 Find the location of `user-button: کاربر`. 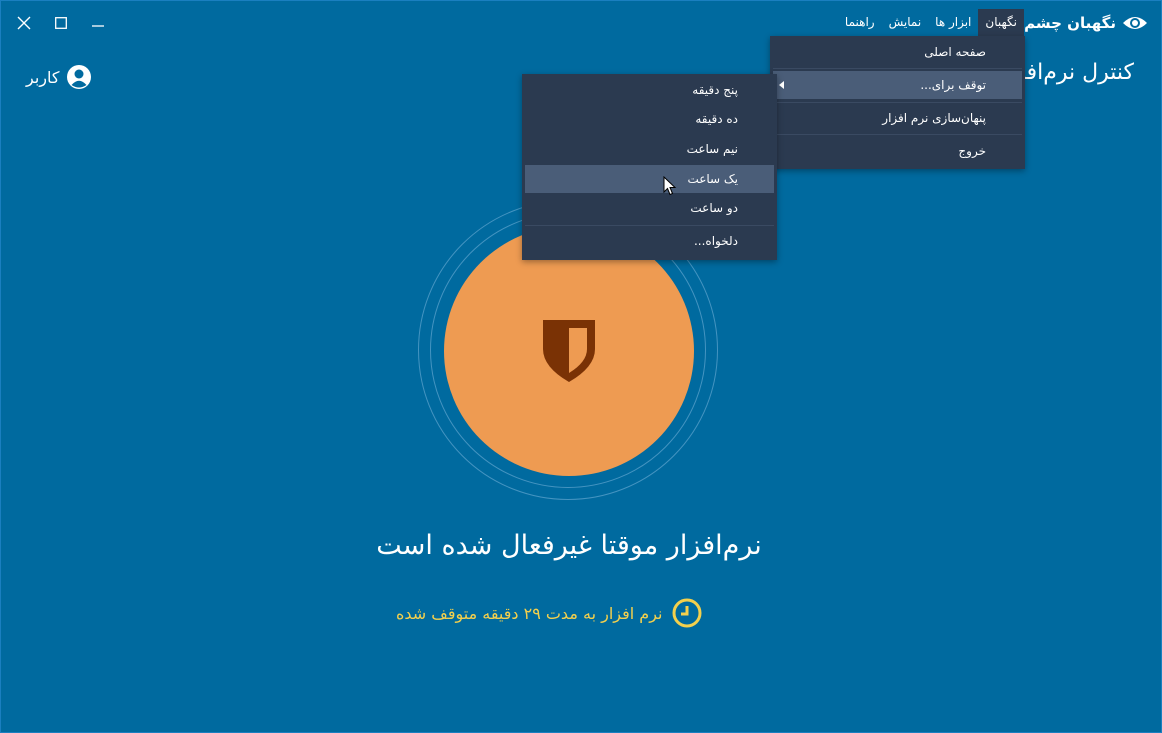

user-button: کاربر is located at coordinates (59, 77).